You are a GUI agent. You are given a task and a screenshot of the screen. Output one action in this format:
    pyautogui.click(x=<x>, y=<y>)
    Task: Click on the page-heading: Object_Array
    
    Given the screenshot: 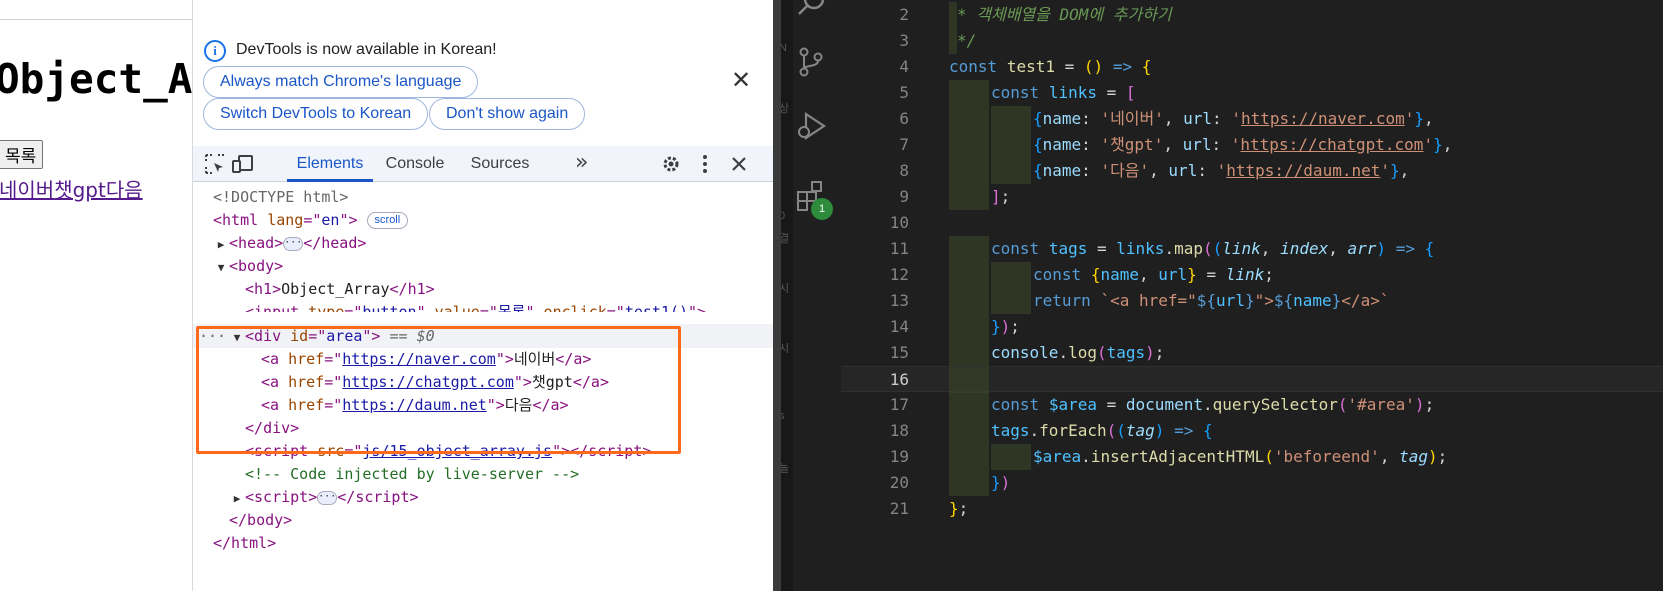 What is the action you would take?
    pyautogui.click(x=96, y=79)
    